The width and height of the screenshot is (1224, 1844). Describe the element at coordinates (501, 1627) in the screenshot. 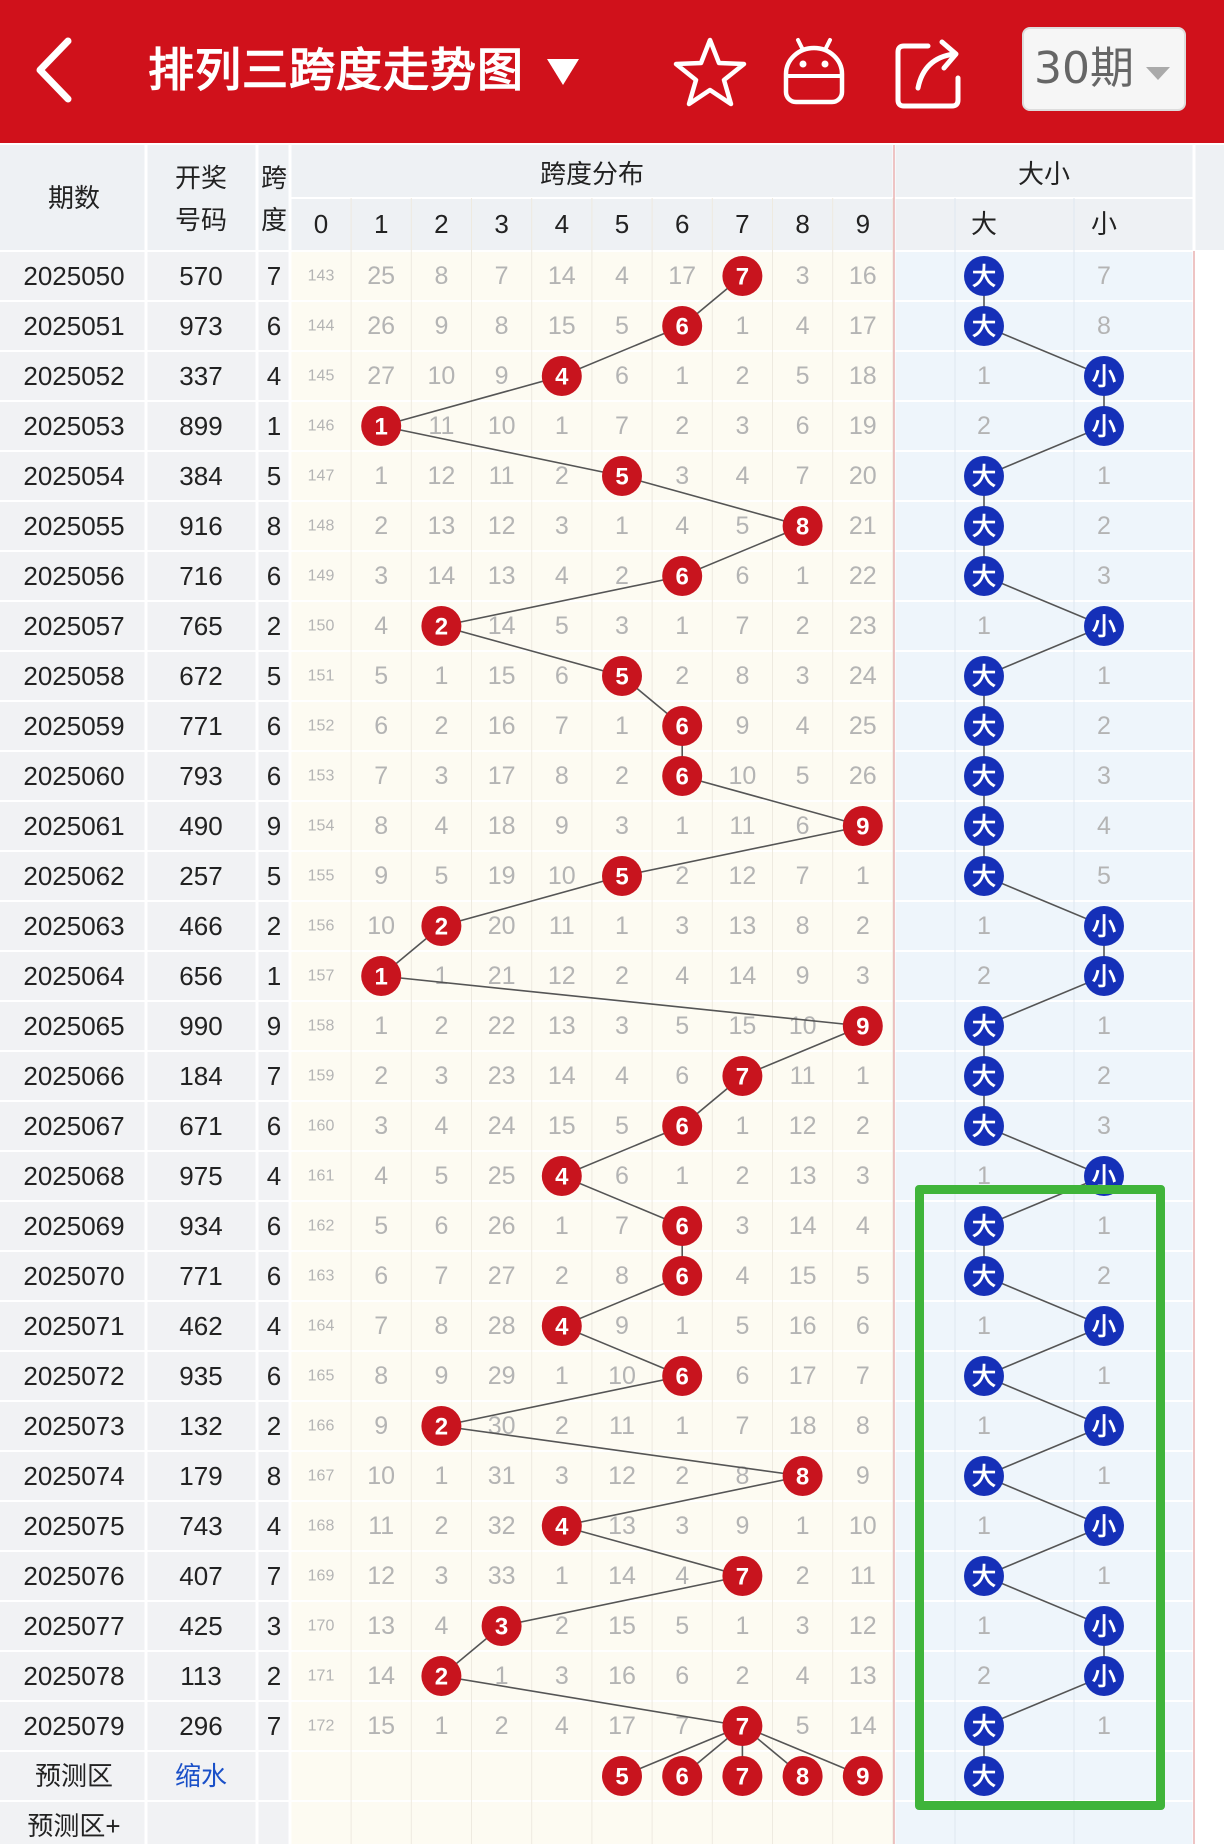

I see `span-ball-label: 3` at that location.